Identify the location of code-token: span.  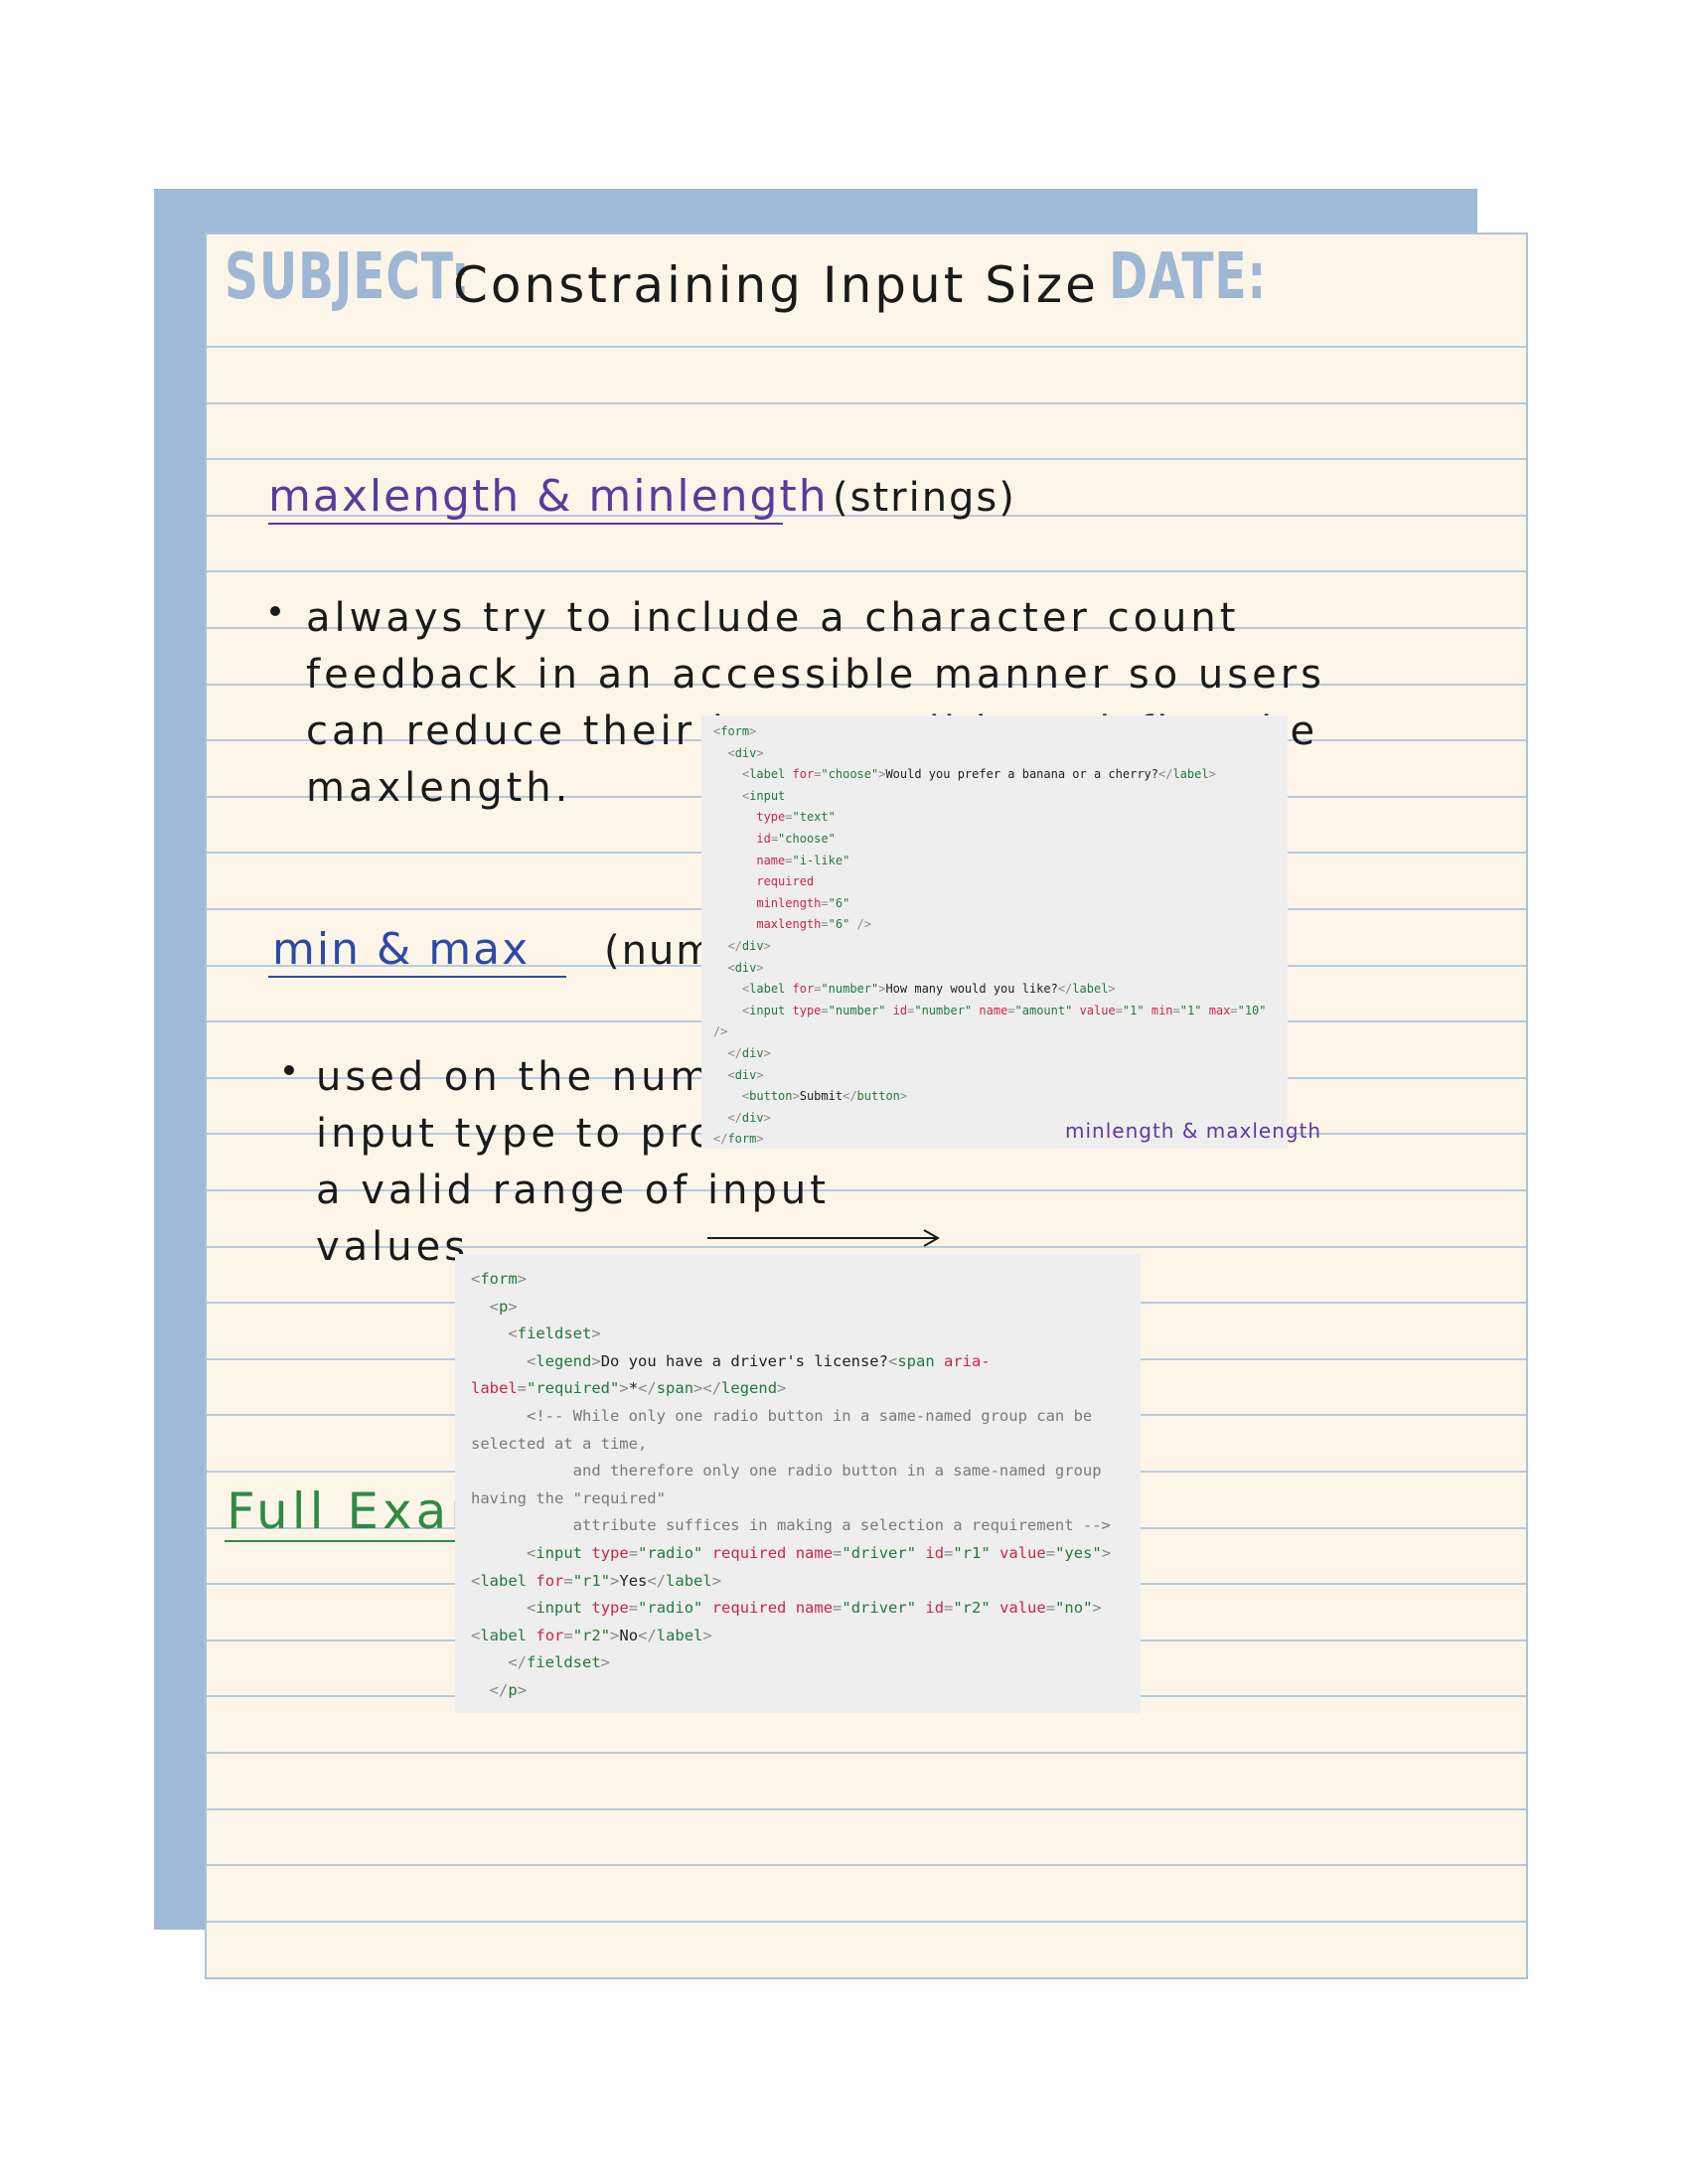
(916, 1360).